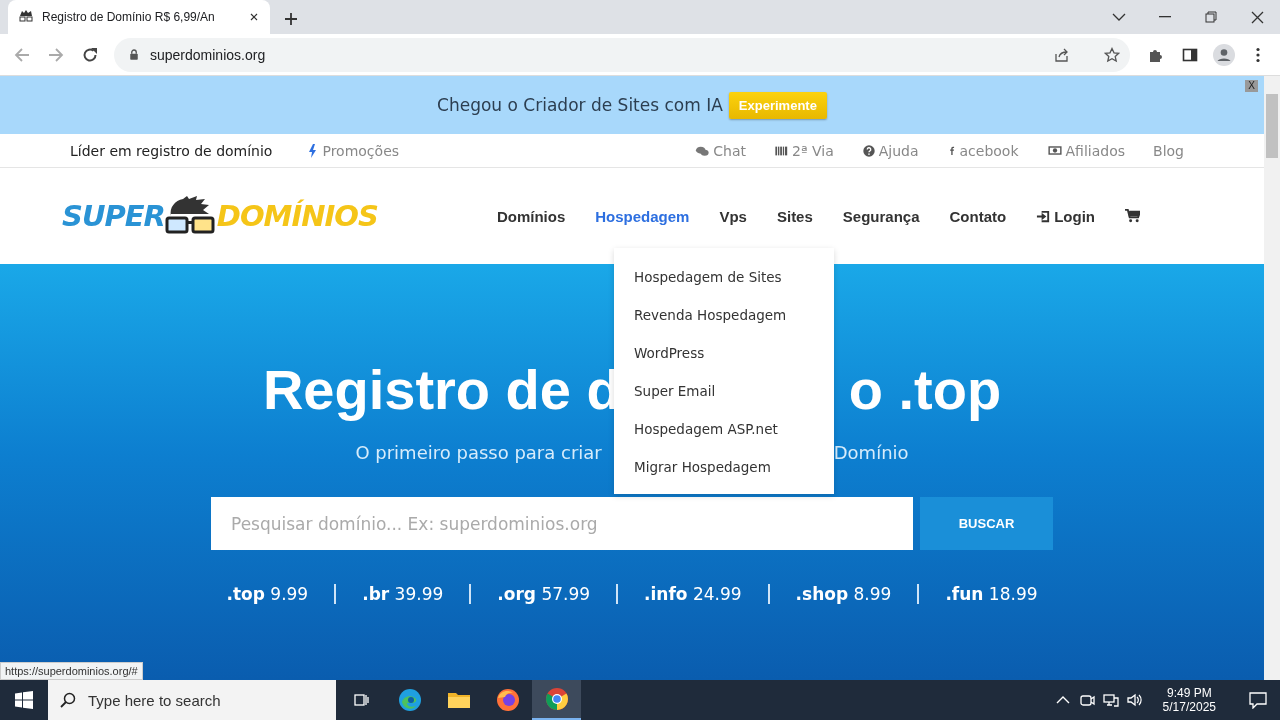  I want to click on menu-item: Revenda Hospedagem, so click(724, 315).